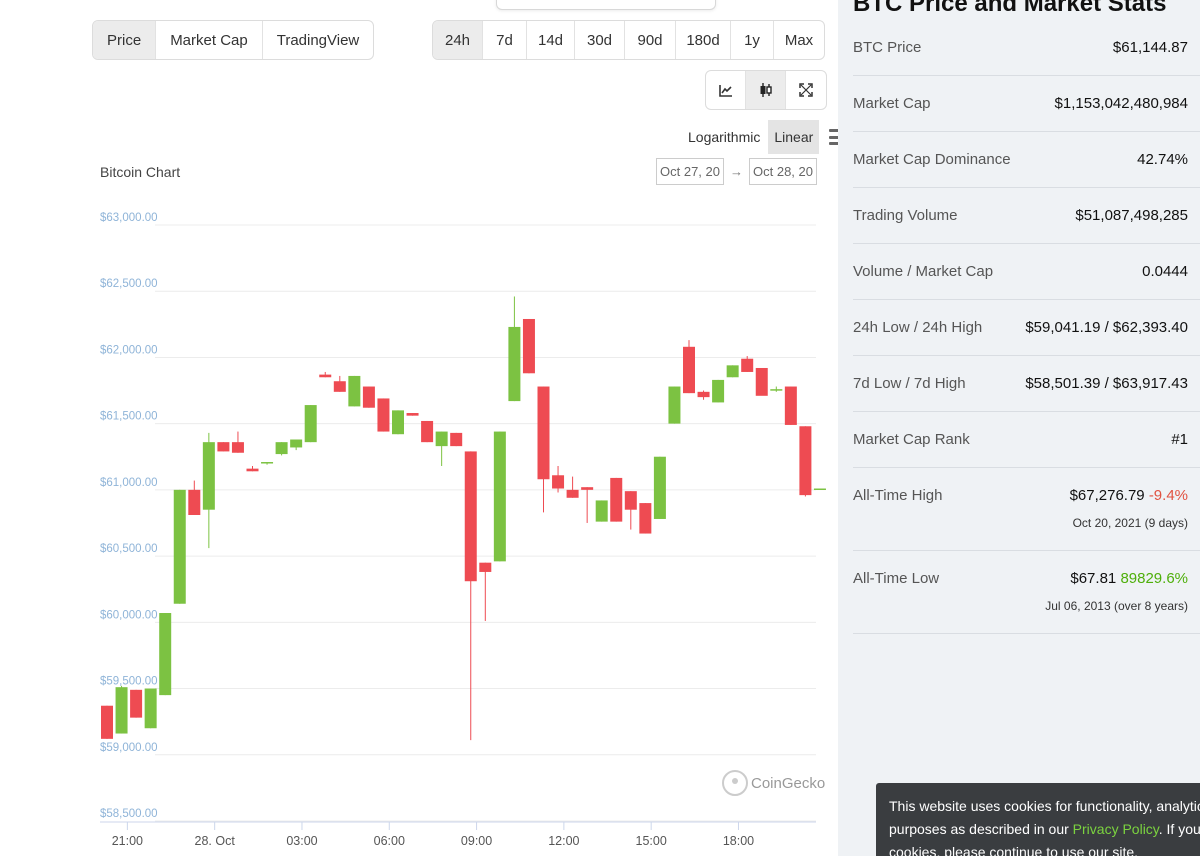 This screenshot has width=1200, height=856. I want to click on ath-change: -9.4%, so click(1168, 495).